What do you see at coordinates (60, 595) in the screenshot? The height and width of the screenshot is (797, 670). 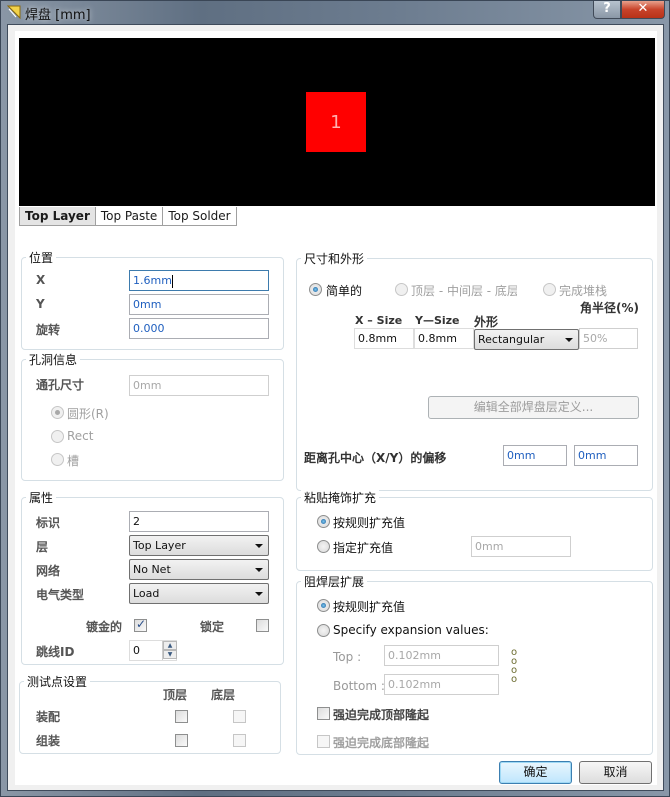 I see `electrical-type-label: 电气类型` at bounding box center [60, 595].